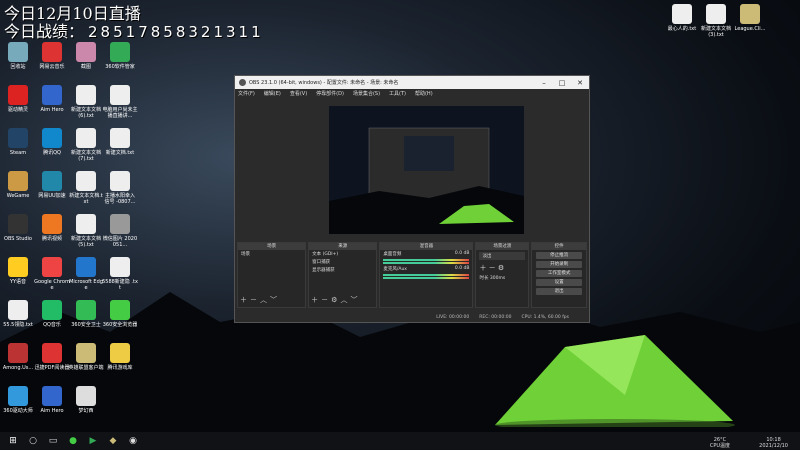 This screenshot has height=450, width=800. What do you see at coordinates (682, 18) in the screenshot?
I see `desktop-shortcut: 最心人的.txt` at bounding box center [682, 18].